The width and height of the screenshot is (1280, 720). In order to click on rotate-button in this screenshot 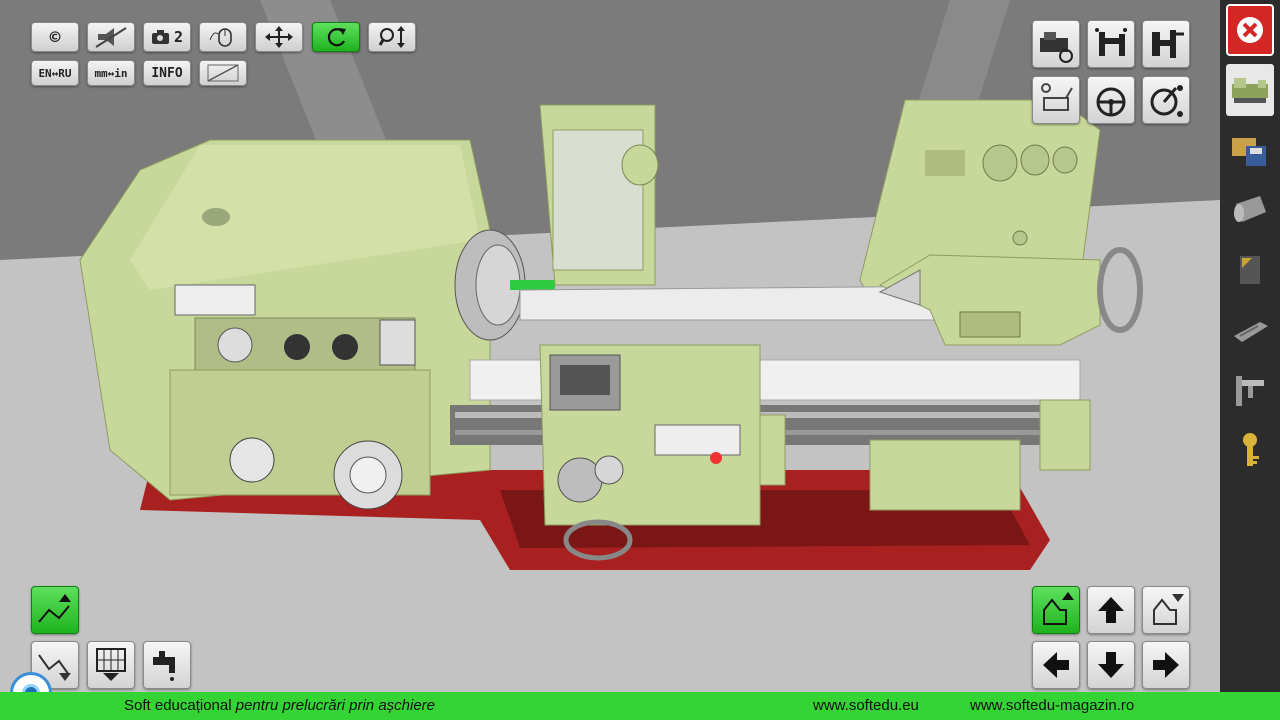, I will do `click(336, 37)`.